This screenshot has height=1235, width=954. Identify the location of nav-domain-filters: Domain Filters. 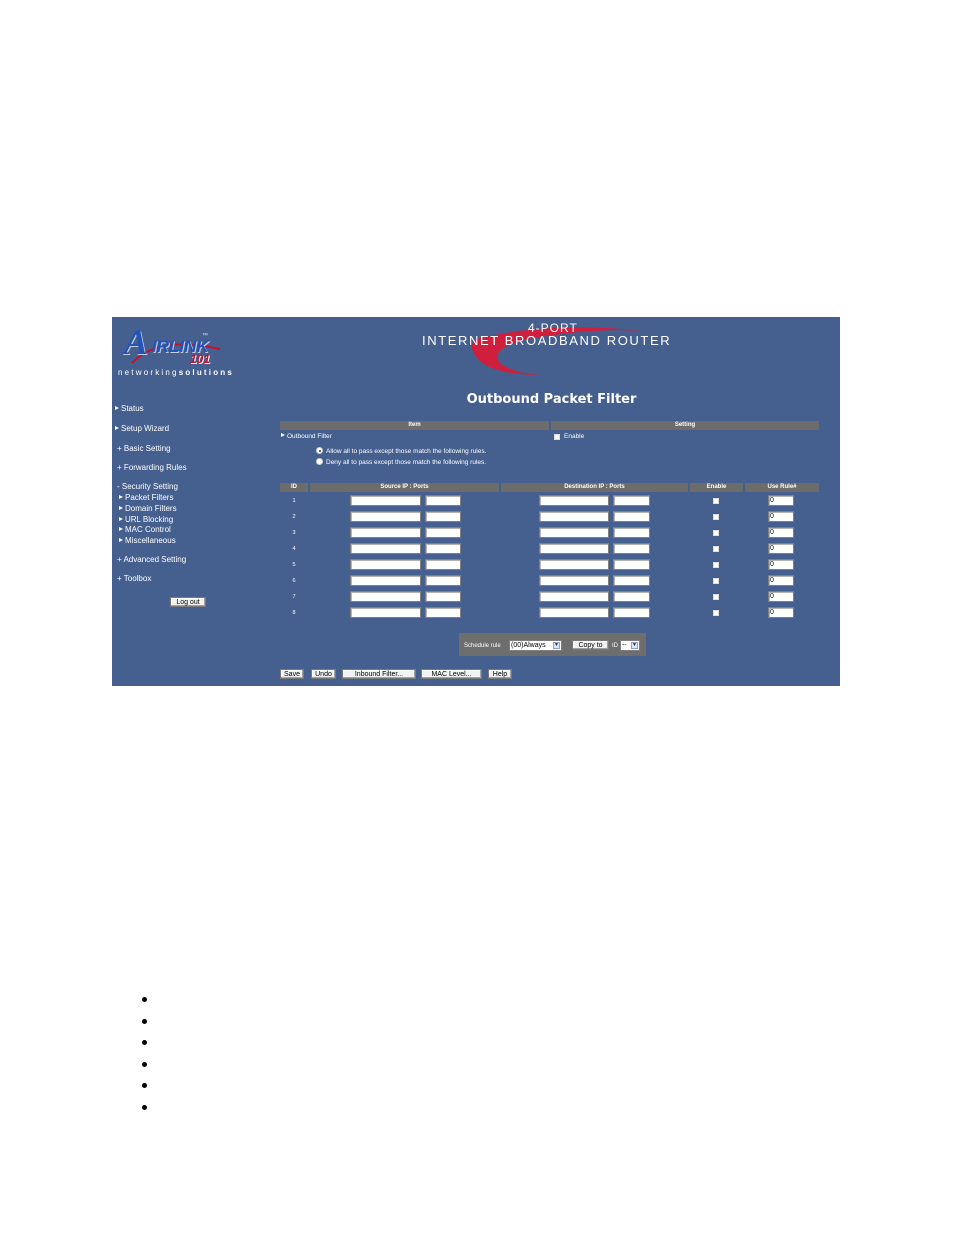
(148, 508).